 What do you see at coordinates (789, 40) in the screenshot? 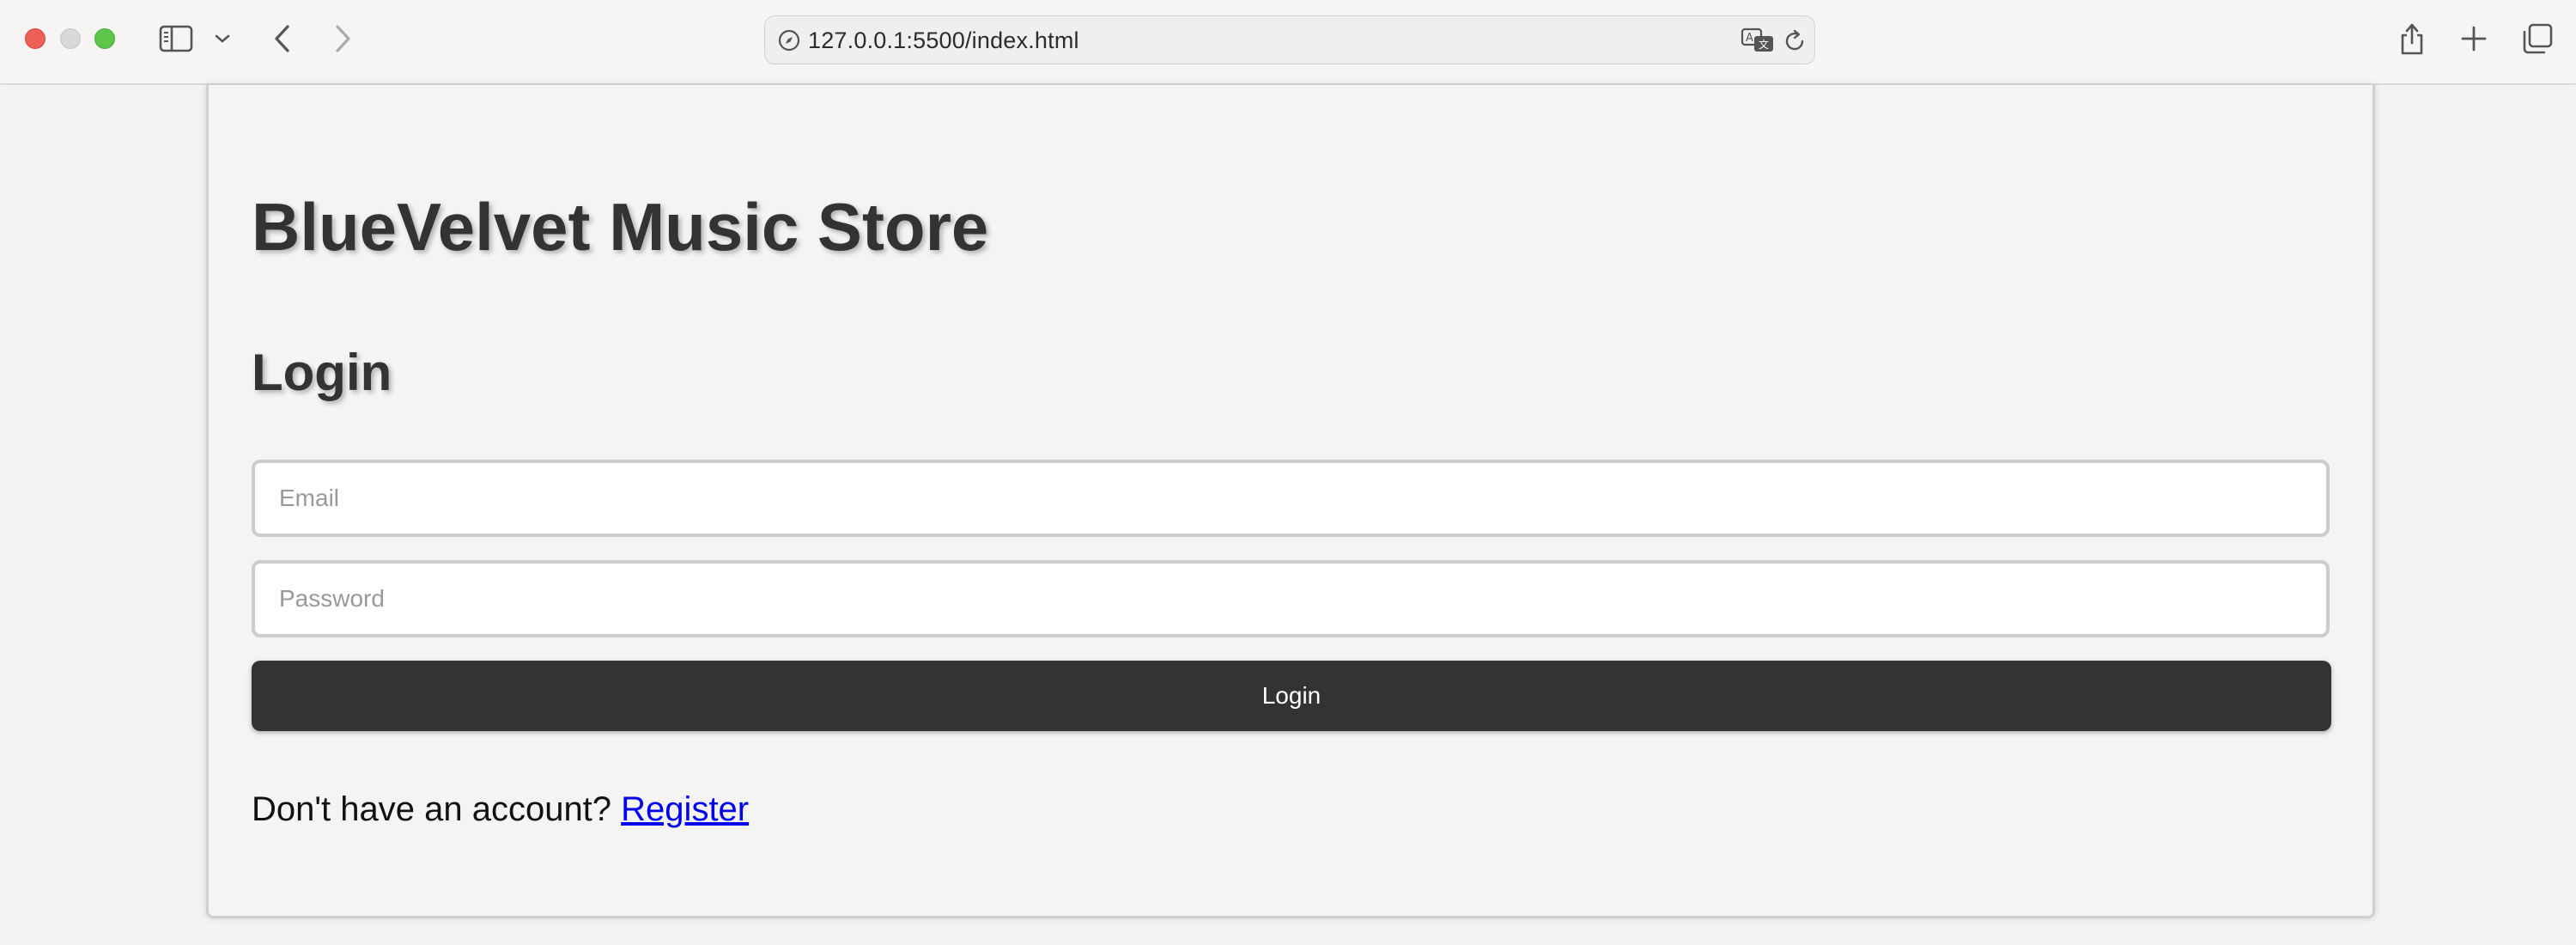
I see `compass-icon` at bounding box center [789, 40].